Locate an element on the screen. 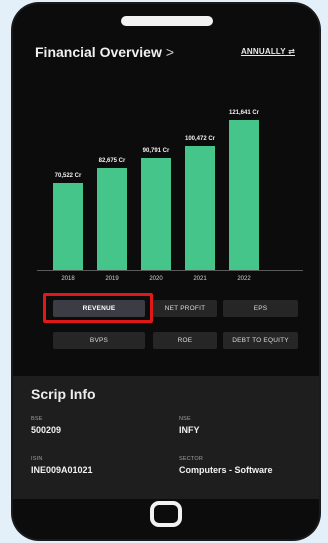 The width and height of the screenshot is (328, 543). bse-label: BSE is located at coordinates (37, 419).